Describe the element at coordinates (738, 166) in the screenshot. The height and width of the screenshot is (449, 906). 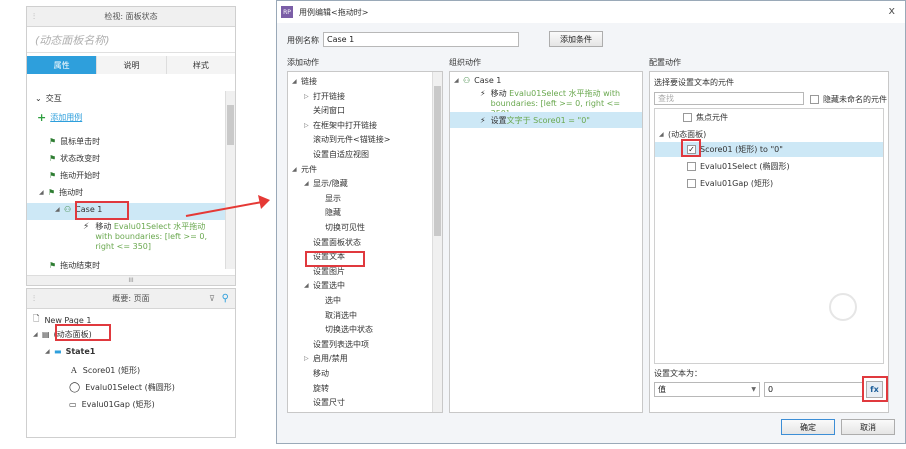
I see `widget-item: Evalu01Select (椭圆形)` at that location.